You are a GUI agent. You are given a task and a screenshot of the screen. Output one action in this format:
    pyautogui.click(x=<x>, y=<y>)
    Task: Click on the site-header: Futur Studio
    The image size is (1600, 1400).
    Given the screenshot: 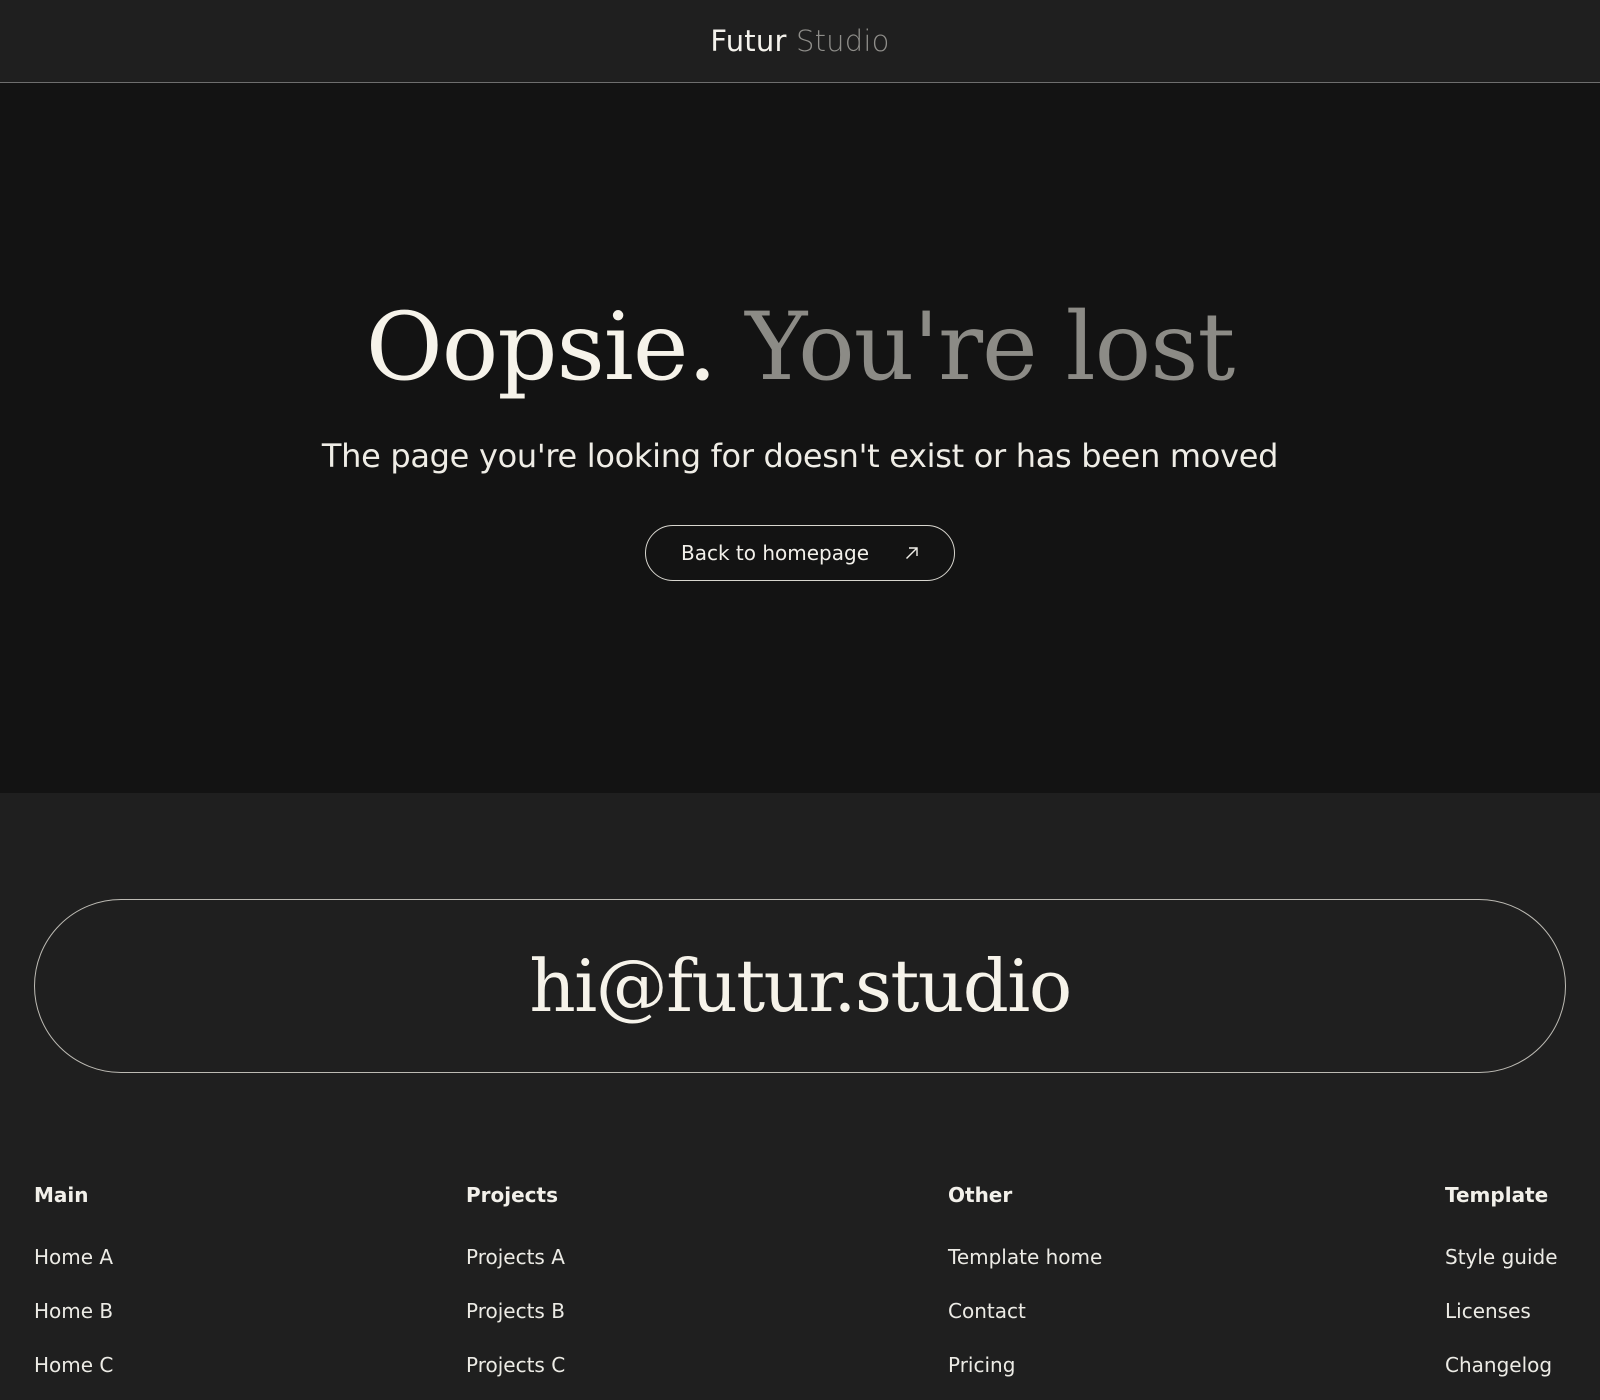 What is the action you would take?
    pyautogui.click(x=800, y=41)
    